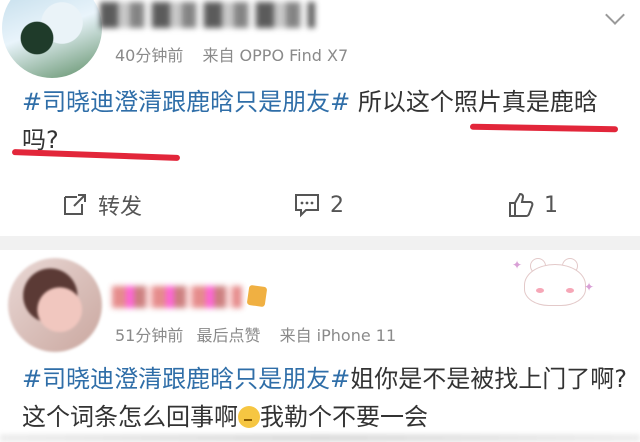 The width and height of the screenshot is (640, 442). I want to click on post-time: 51分钟前, so click(149, 335).